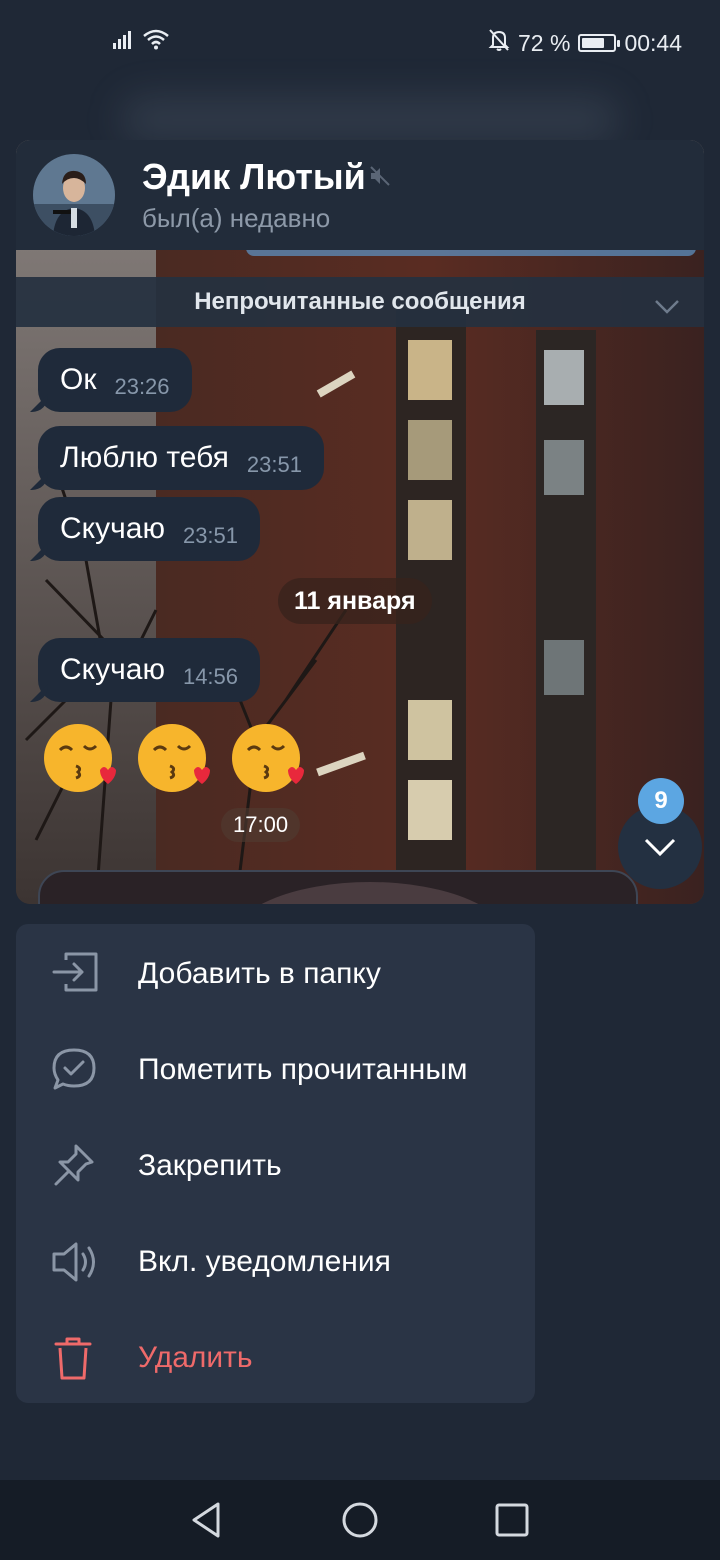  Describe the element at coordinates (544, 42) in the screenshot. I see `battery-percent: 72 %` at that location.